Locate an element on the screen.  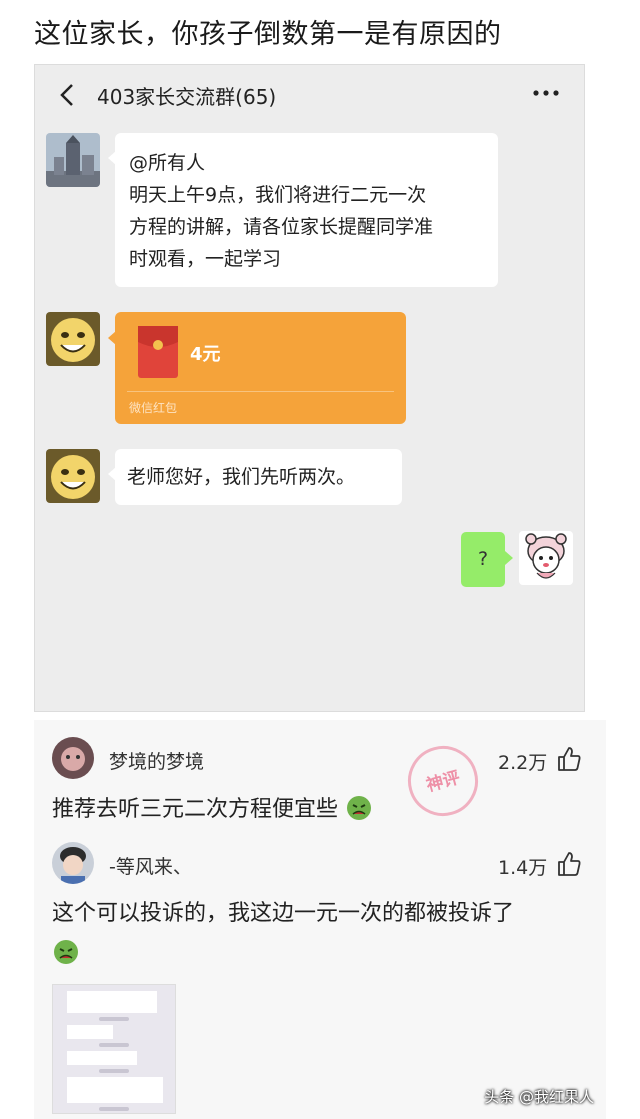
self-message-bubble: ? is located at coordinates (483, 559).